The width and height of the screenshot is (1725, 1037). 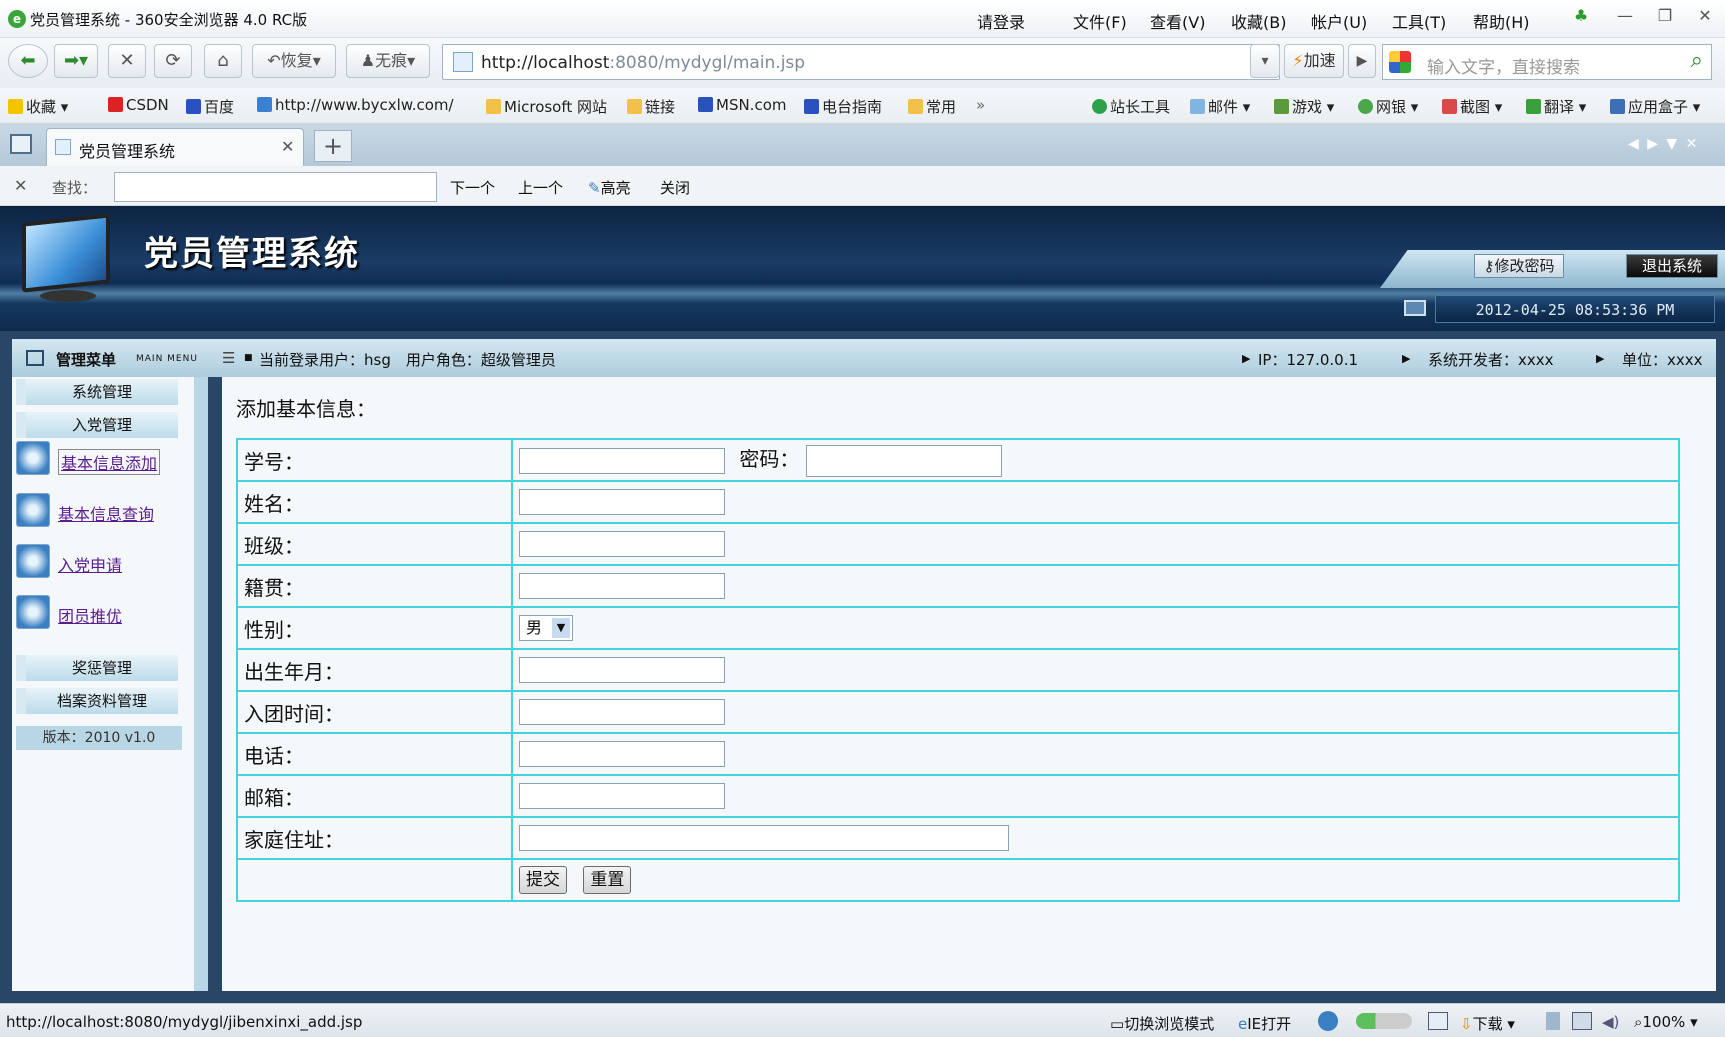 What do you see at coordinates (1258, 21) in the screenshot?
I see `menu-favorites: 收藏(B)` at bounding box center [1258, 21].